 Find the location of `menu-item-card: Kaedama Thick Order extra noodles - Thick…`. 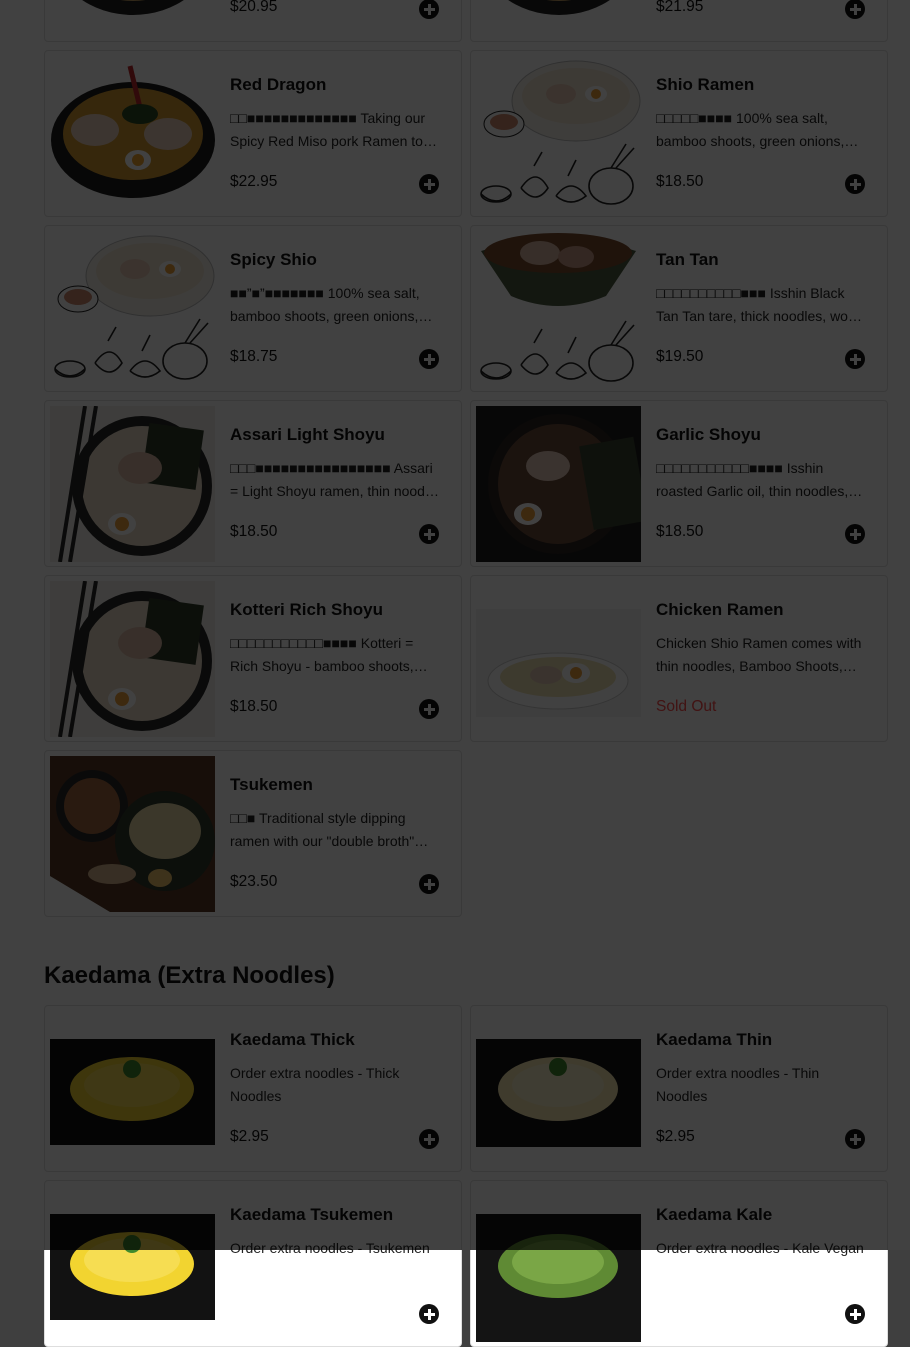

menu-item-card: Kaedama Thick Order extra noodles - Thick… is located at coordinates (253, 1088).